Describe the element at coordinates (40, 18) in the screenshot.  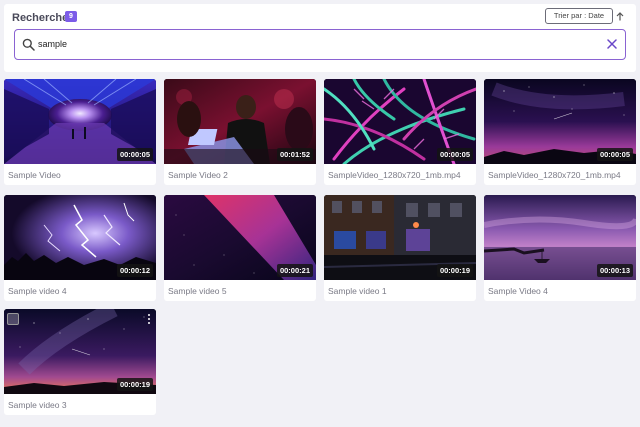
I see `page-title: Recherche` at that location.